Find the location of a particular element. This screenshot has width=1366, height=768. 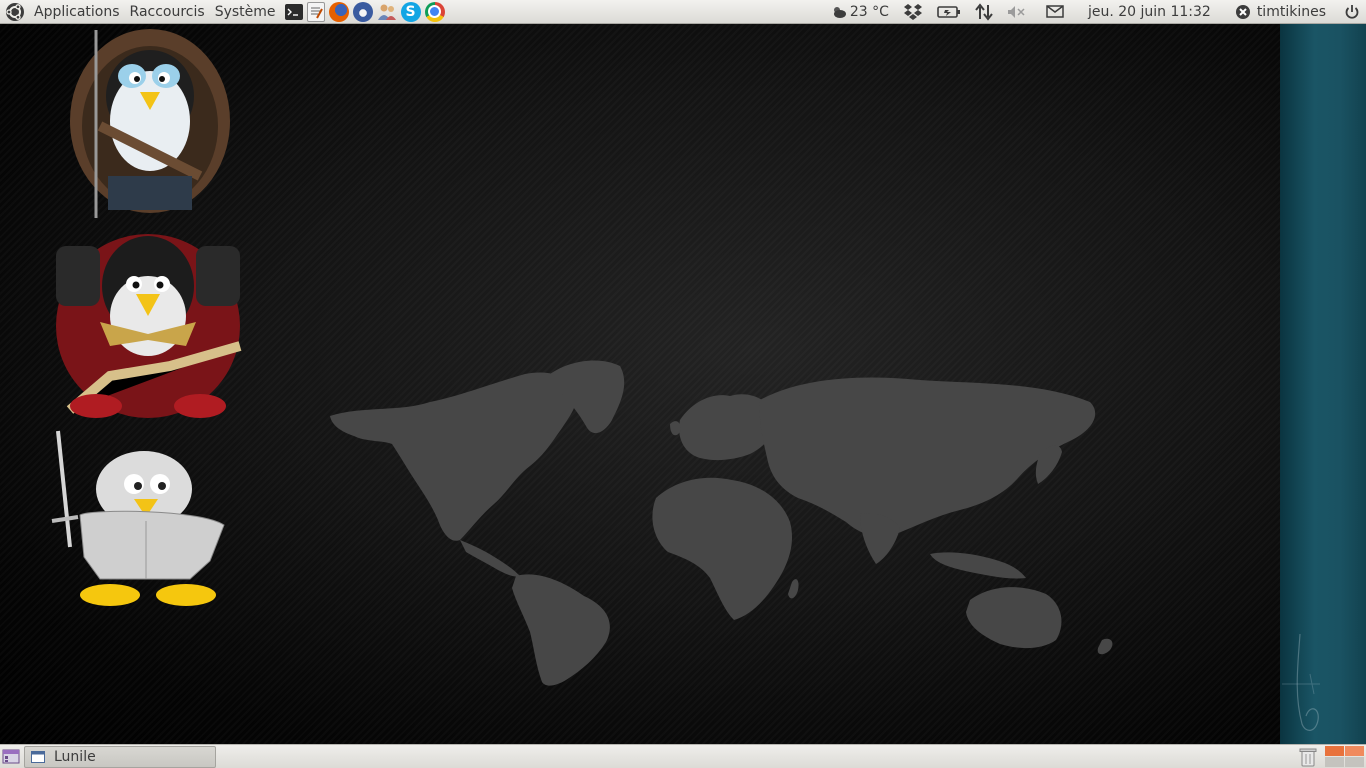

volume-muted-icon is located at coordinates (1017, 12).